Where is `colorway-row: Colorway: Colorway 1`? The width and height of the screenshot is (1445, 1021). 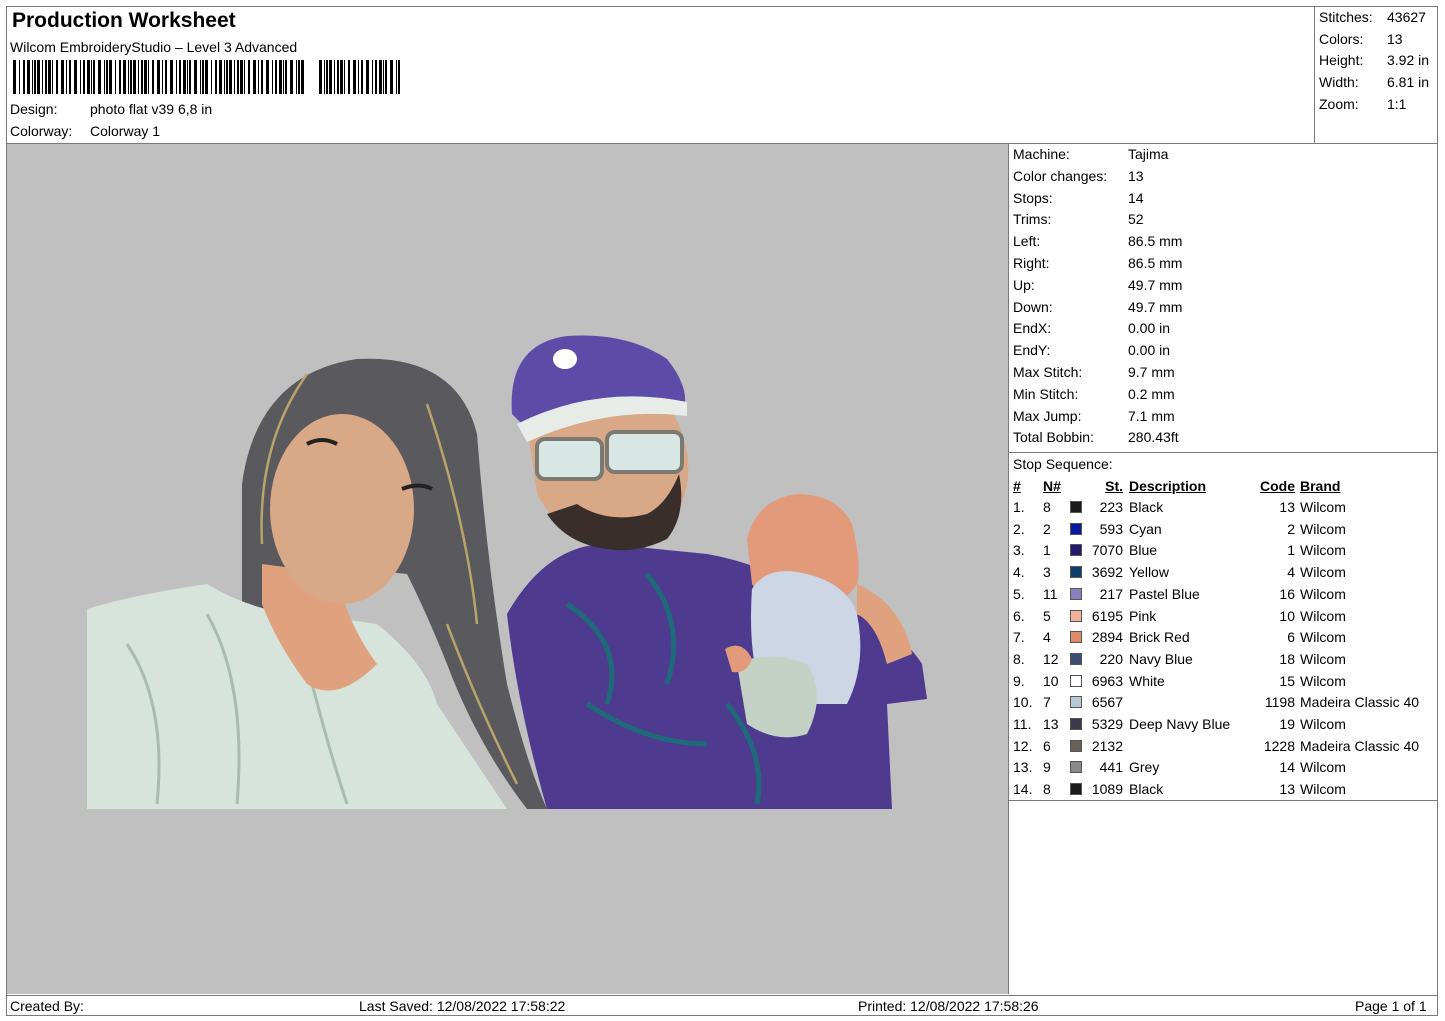 colorway-row: Colorway: Colorway 1 is located at coordinates (85, 131).